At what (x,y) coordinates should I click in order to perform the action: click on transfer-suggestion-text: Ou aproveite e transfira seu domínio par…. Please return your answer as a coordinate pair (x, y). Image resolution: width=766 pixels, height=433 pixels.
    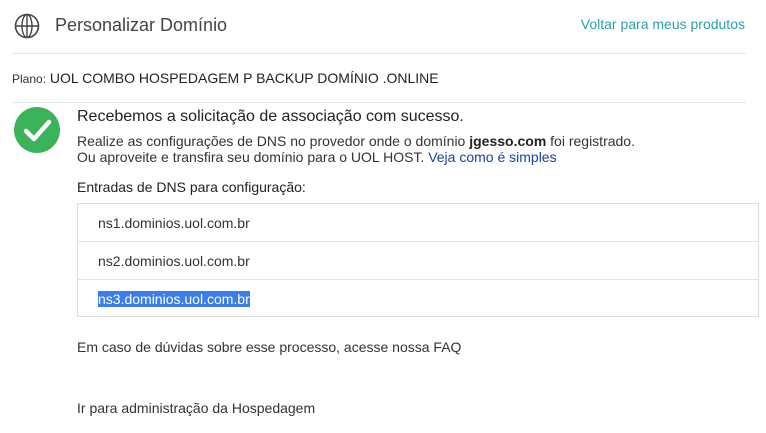
    Looking at the image, I should click on (317, 157).